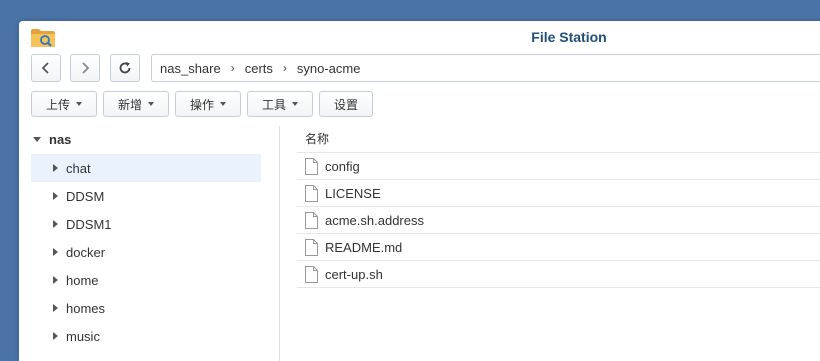  Describe the element at coordinates (569, 37) in the screenshot. I see `window-title: File Station` at that location.